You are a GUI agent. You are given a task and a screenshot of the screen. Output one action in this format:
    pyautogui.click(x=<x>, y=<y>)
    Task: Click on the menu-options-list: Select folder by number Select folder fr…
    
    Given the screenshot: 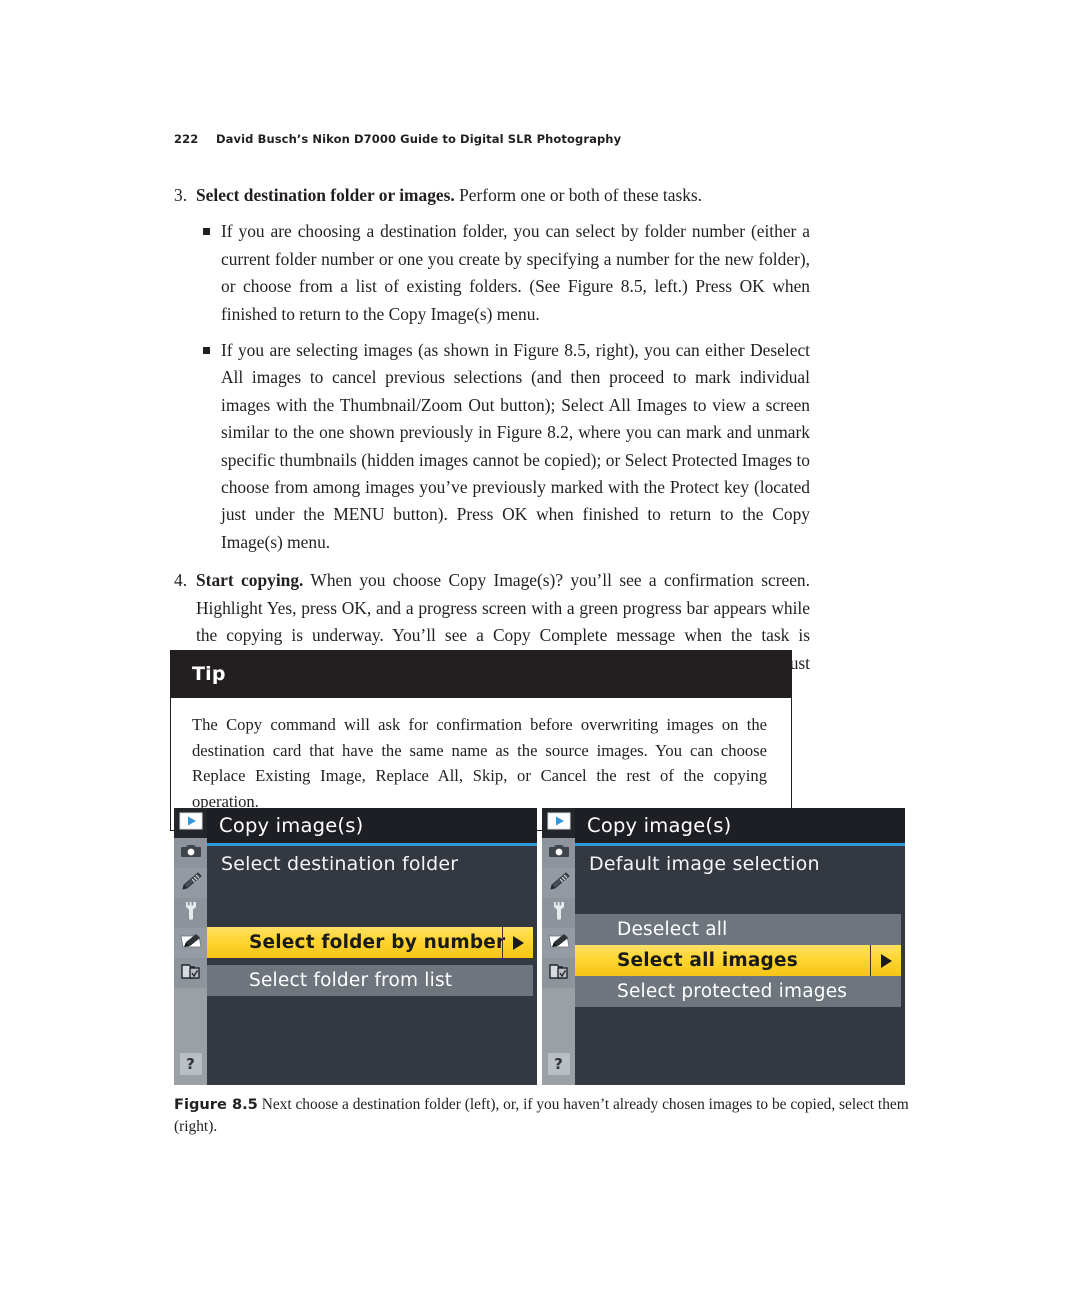 What is the action you would take?
    pyautogui.click(x=370, y=961)
    